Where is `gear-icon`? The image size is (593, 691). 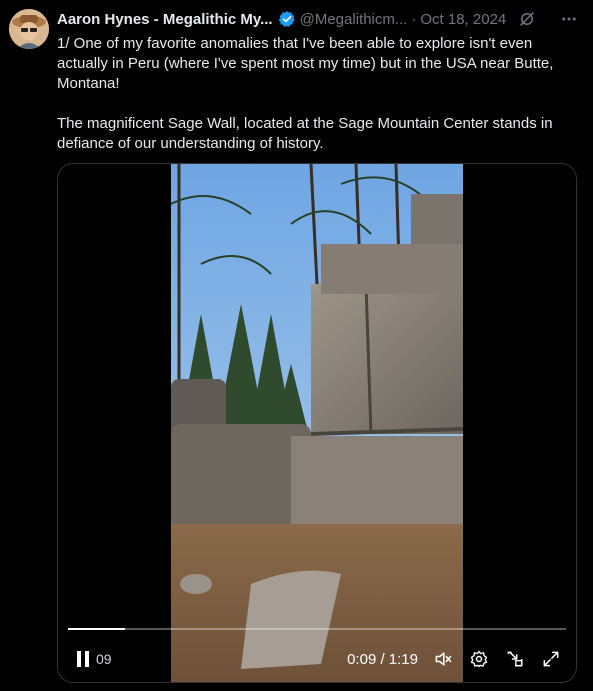 gear-icon is located at coordinates (479, 659).